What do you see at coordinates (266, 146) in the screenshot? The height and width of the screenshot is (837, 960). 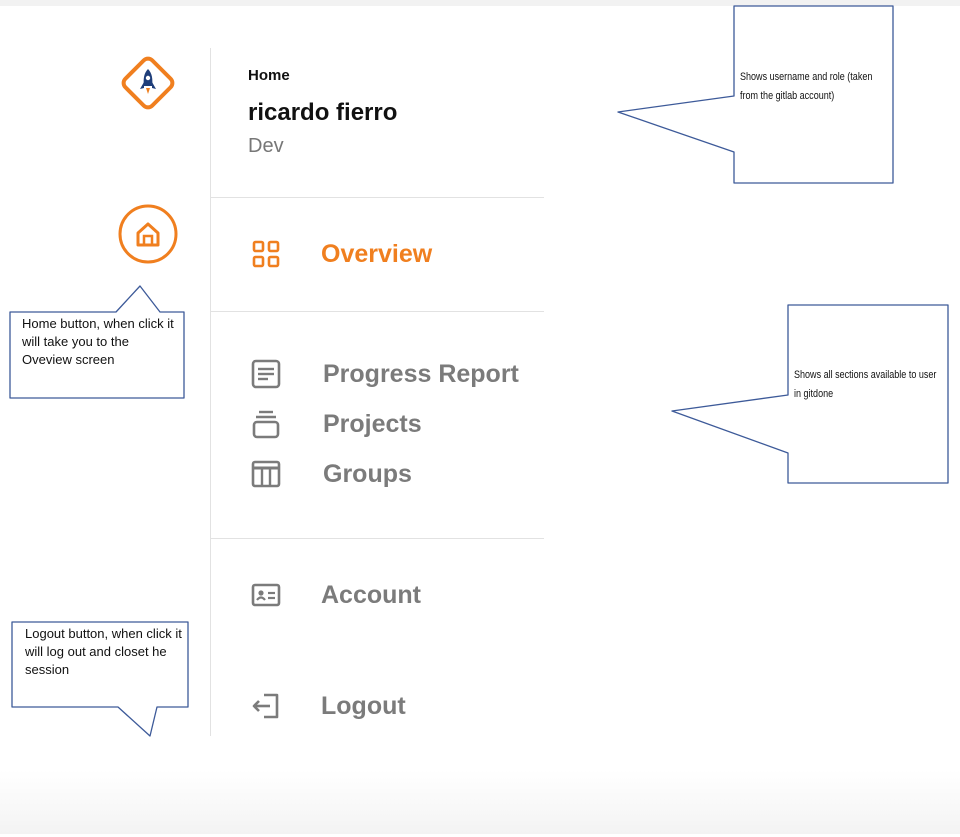 I see `user-role: Dev` at bounding box center [266, 146].